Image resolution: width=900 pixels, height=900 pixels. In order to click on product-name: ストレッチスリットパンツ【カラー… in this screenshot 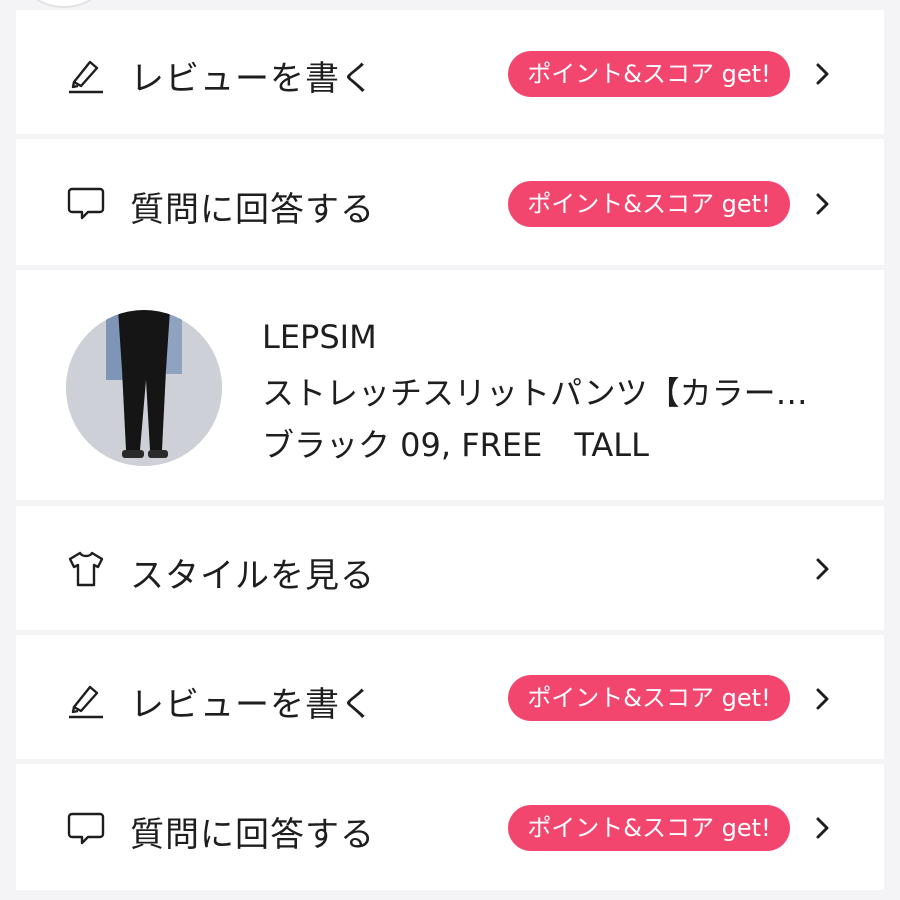, I will do `click(535, 393)`.